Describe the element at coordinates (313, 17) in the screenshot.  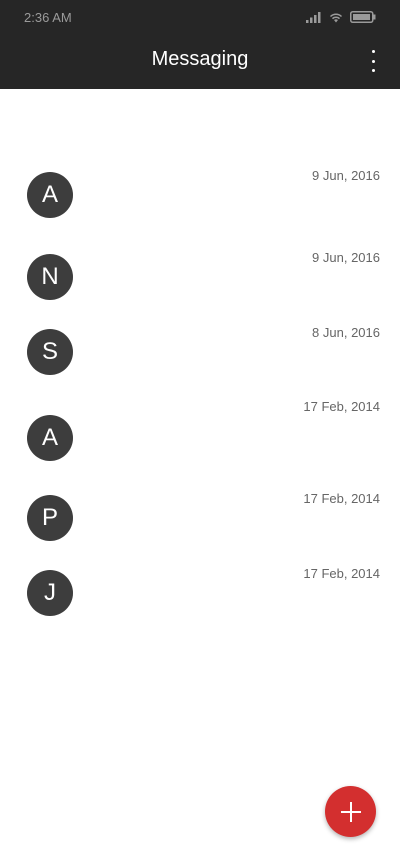
I see `signal-icon` at that location.